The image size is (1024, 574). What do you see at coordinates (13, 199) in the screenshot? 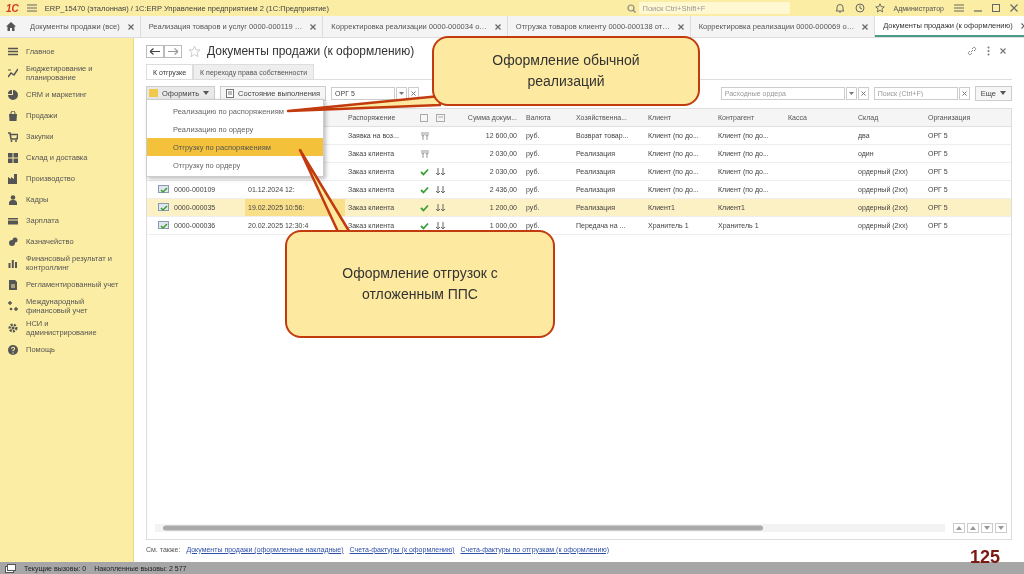
I see `person-icon` at bounding box center [13, 199].